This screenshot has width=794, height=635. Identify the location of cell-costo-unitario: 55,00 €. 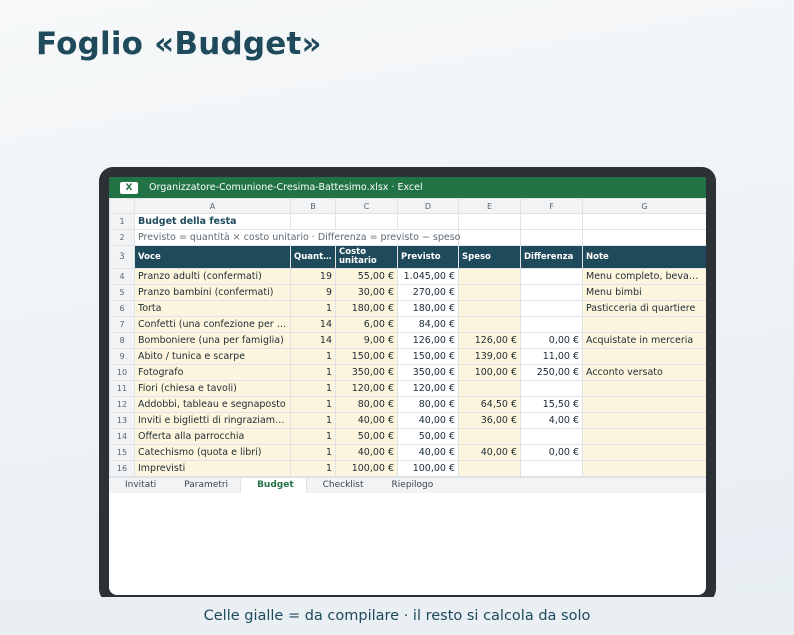
(366, 276).